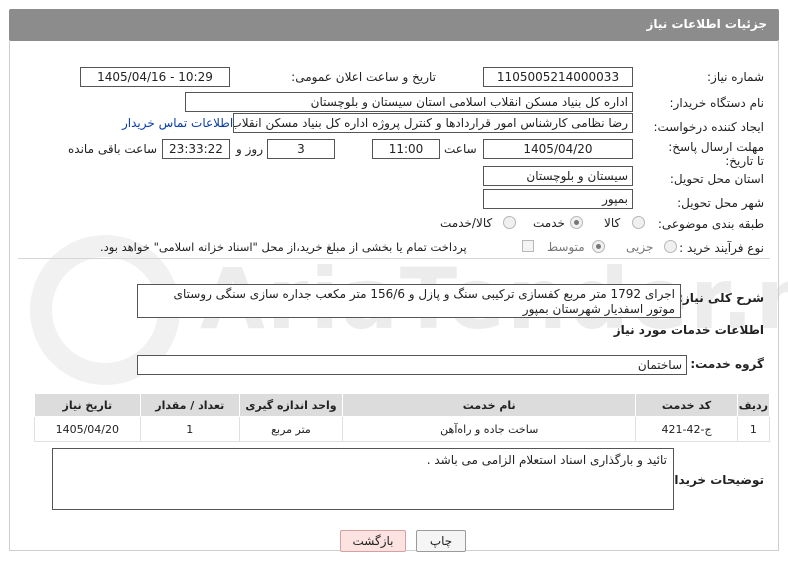 The height and width of the screenshot is (566, 788). Describe the element at coordinates (196, 149) in the screenshot. I see `remaining-time-field: 23:33:22` at that location.